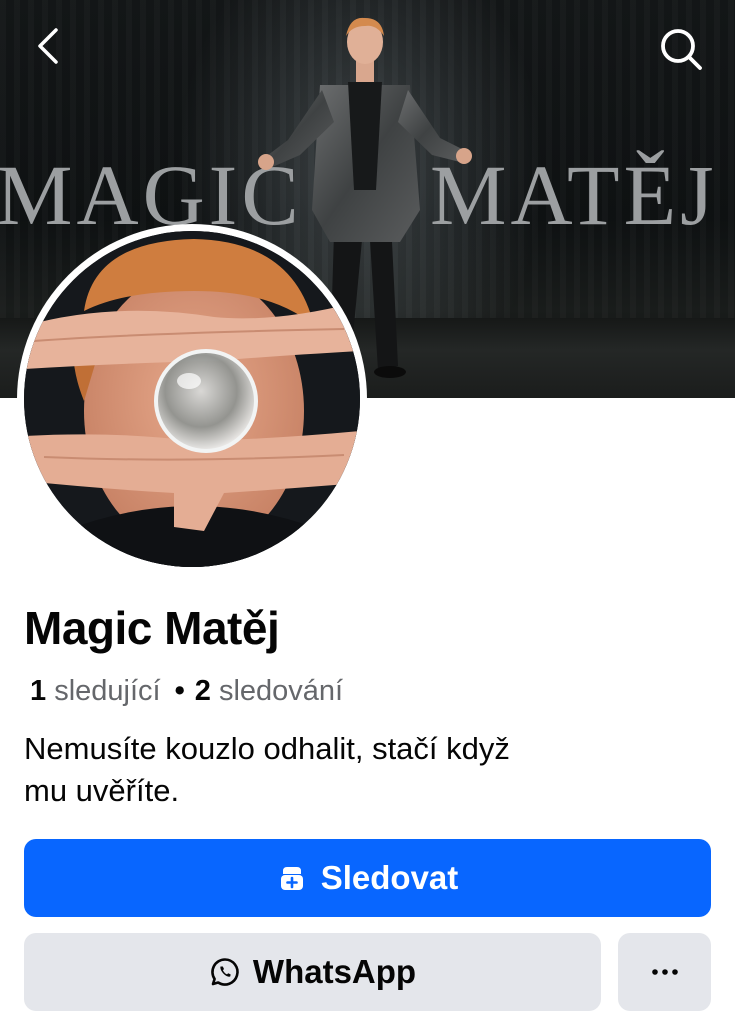 Image resolution: width=735 pixels, height=1024 pixels. What do you see at coordinates (152, 628) in the screenshot?
I see `profile-name: Magic Matěj` at bounding box center [152, 628].